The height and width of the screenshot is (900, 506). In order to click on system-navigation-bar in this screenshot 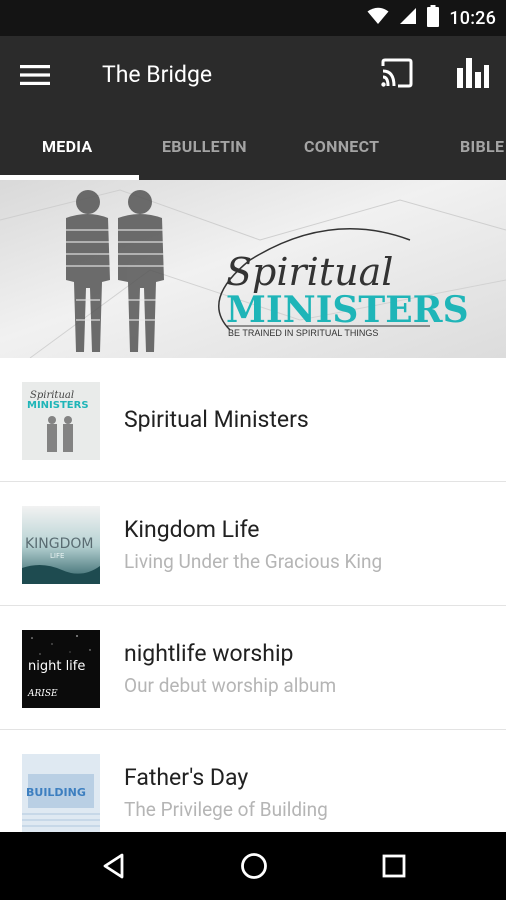, I will do `click(253, 866)`.